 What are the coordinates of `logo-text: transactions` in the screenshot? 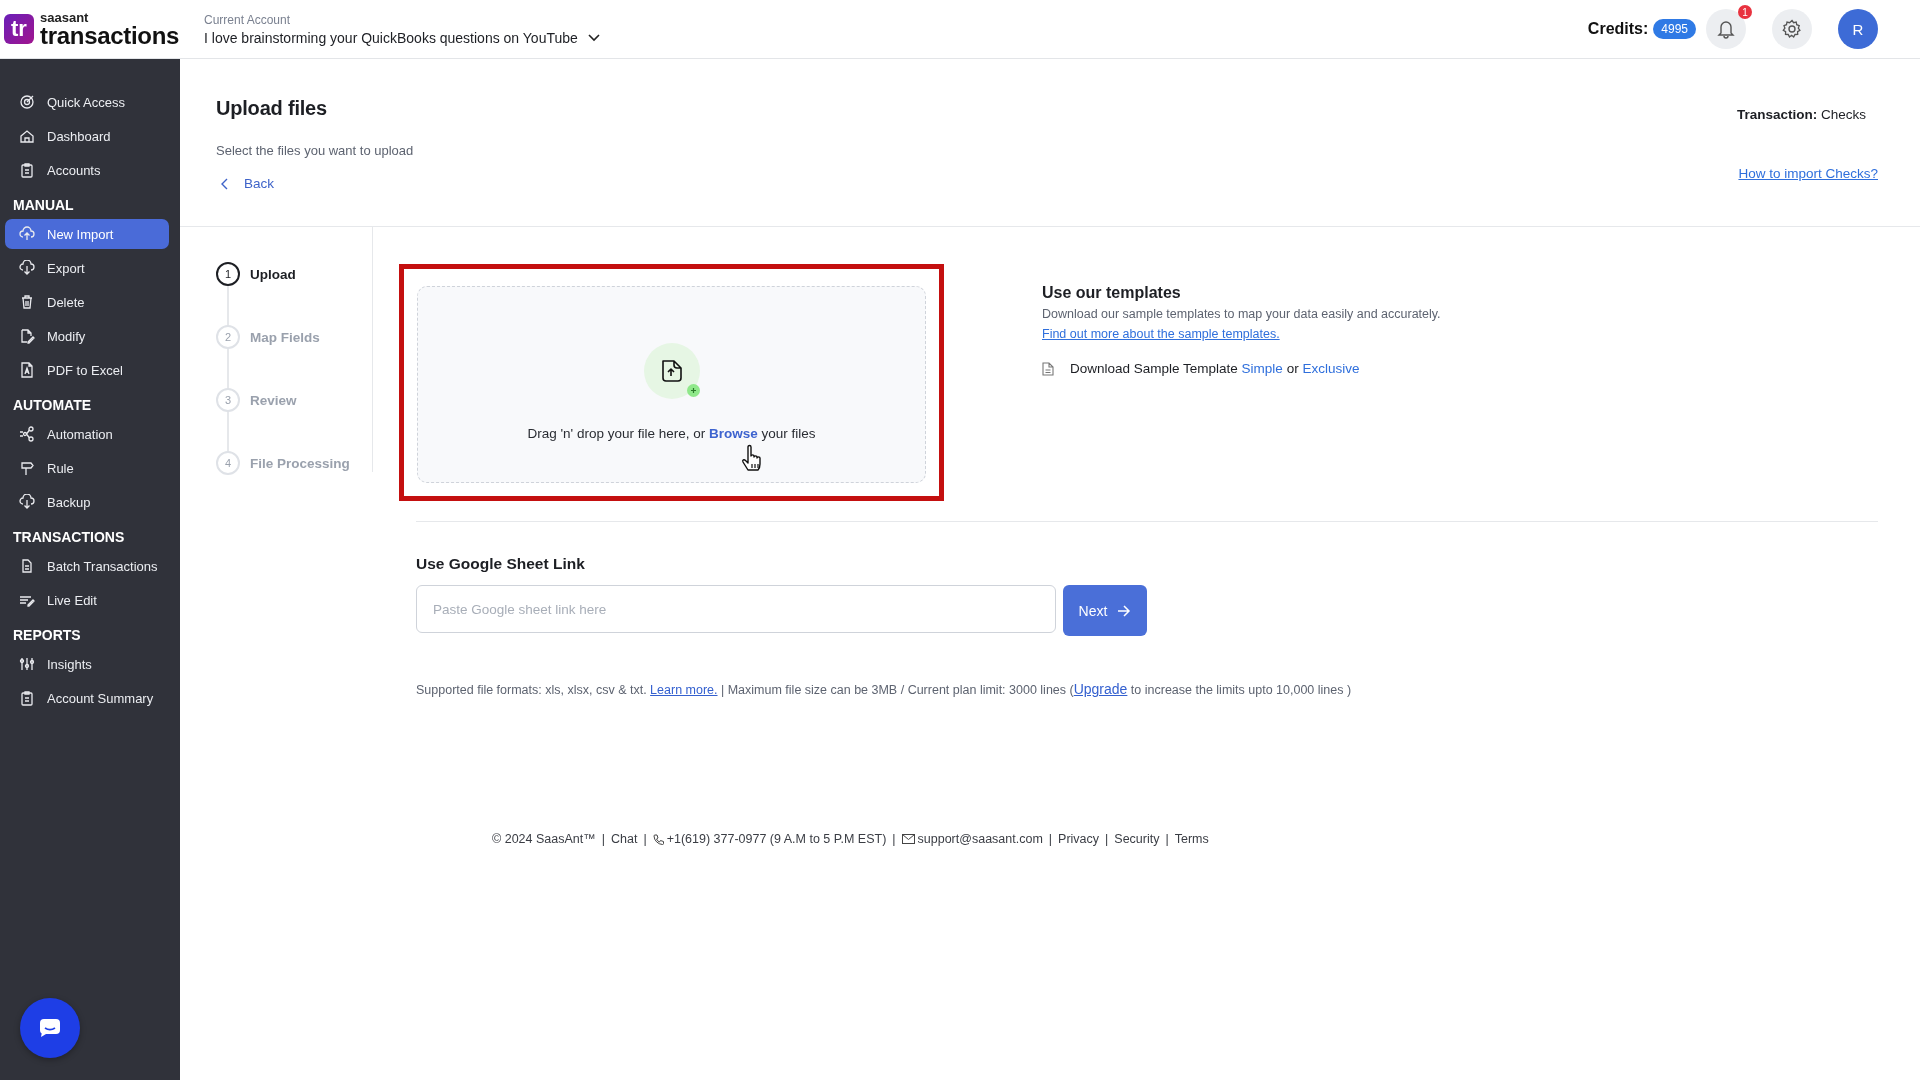 It's located at (110, 35).